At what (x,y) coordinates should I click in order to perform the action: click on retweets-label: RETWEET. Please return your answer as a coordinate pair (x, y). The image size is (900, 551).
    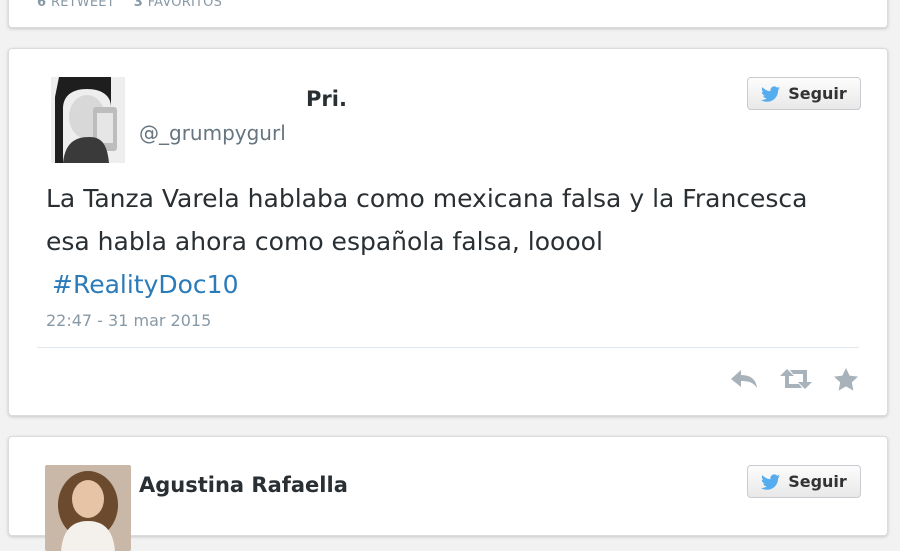
    Looking at the image, I should click on (83, 5).